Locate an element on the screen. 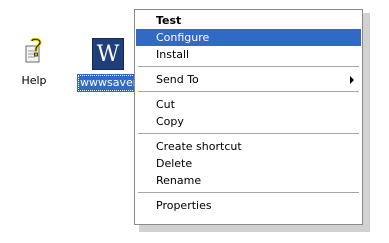 The height and width of the screenshot is (243, 389). wwwsaver-icon-label: wwwsaver is located at coordinates (108, 83).